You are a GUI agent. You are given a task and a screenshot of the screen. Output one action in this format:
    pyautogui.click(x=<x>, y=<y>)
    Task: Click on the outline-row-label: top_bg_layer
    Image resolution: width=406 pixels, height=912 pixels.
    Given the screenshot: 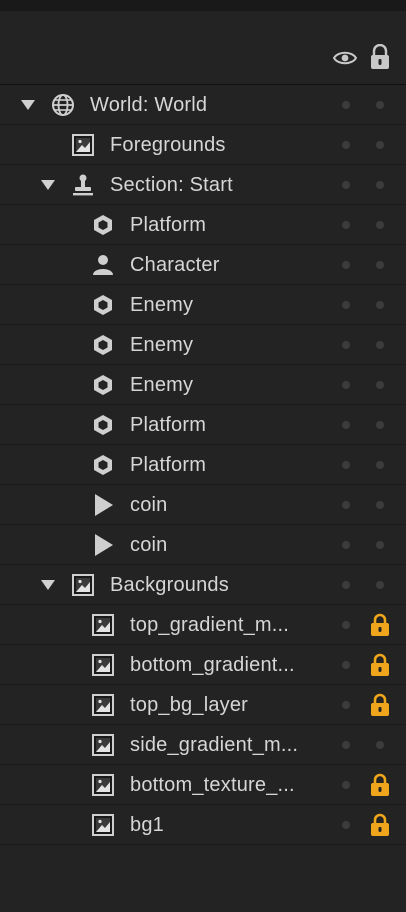 What is the action you would take?
    pyautogui.click(x=189, y=705)
    